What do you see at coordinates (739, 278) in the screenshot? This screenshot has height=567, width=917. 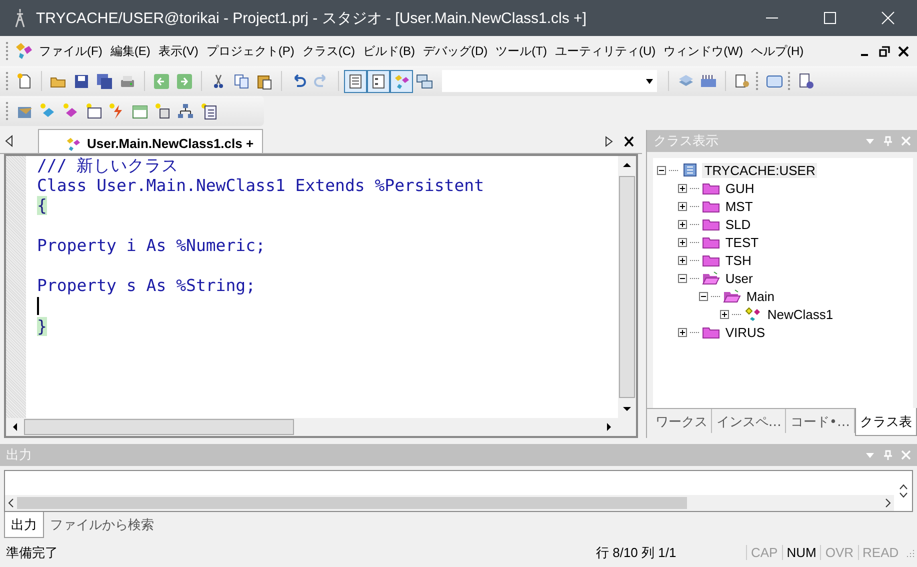 I see `tree-item: User` at bounding box center [739, 278].